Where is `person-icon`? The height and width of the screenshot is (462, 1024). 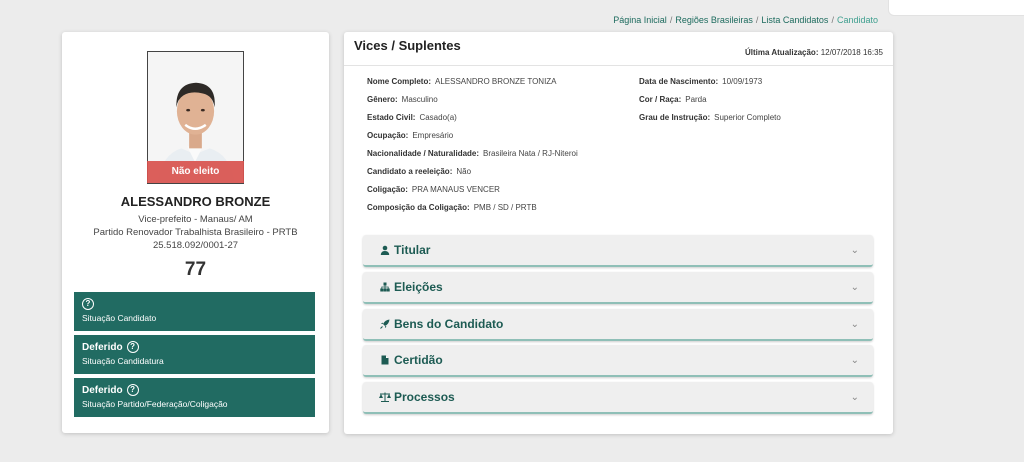
person-icon is located at coordinates (384, 250).